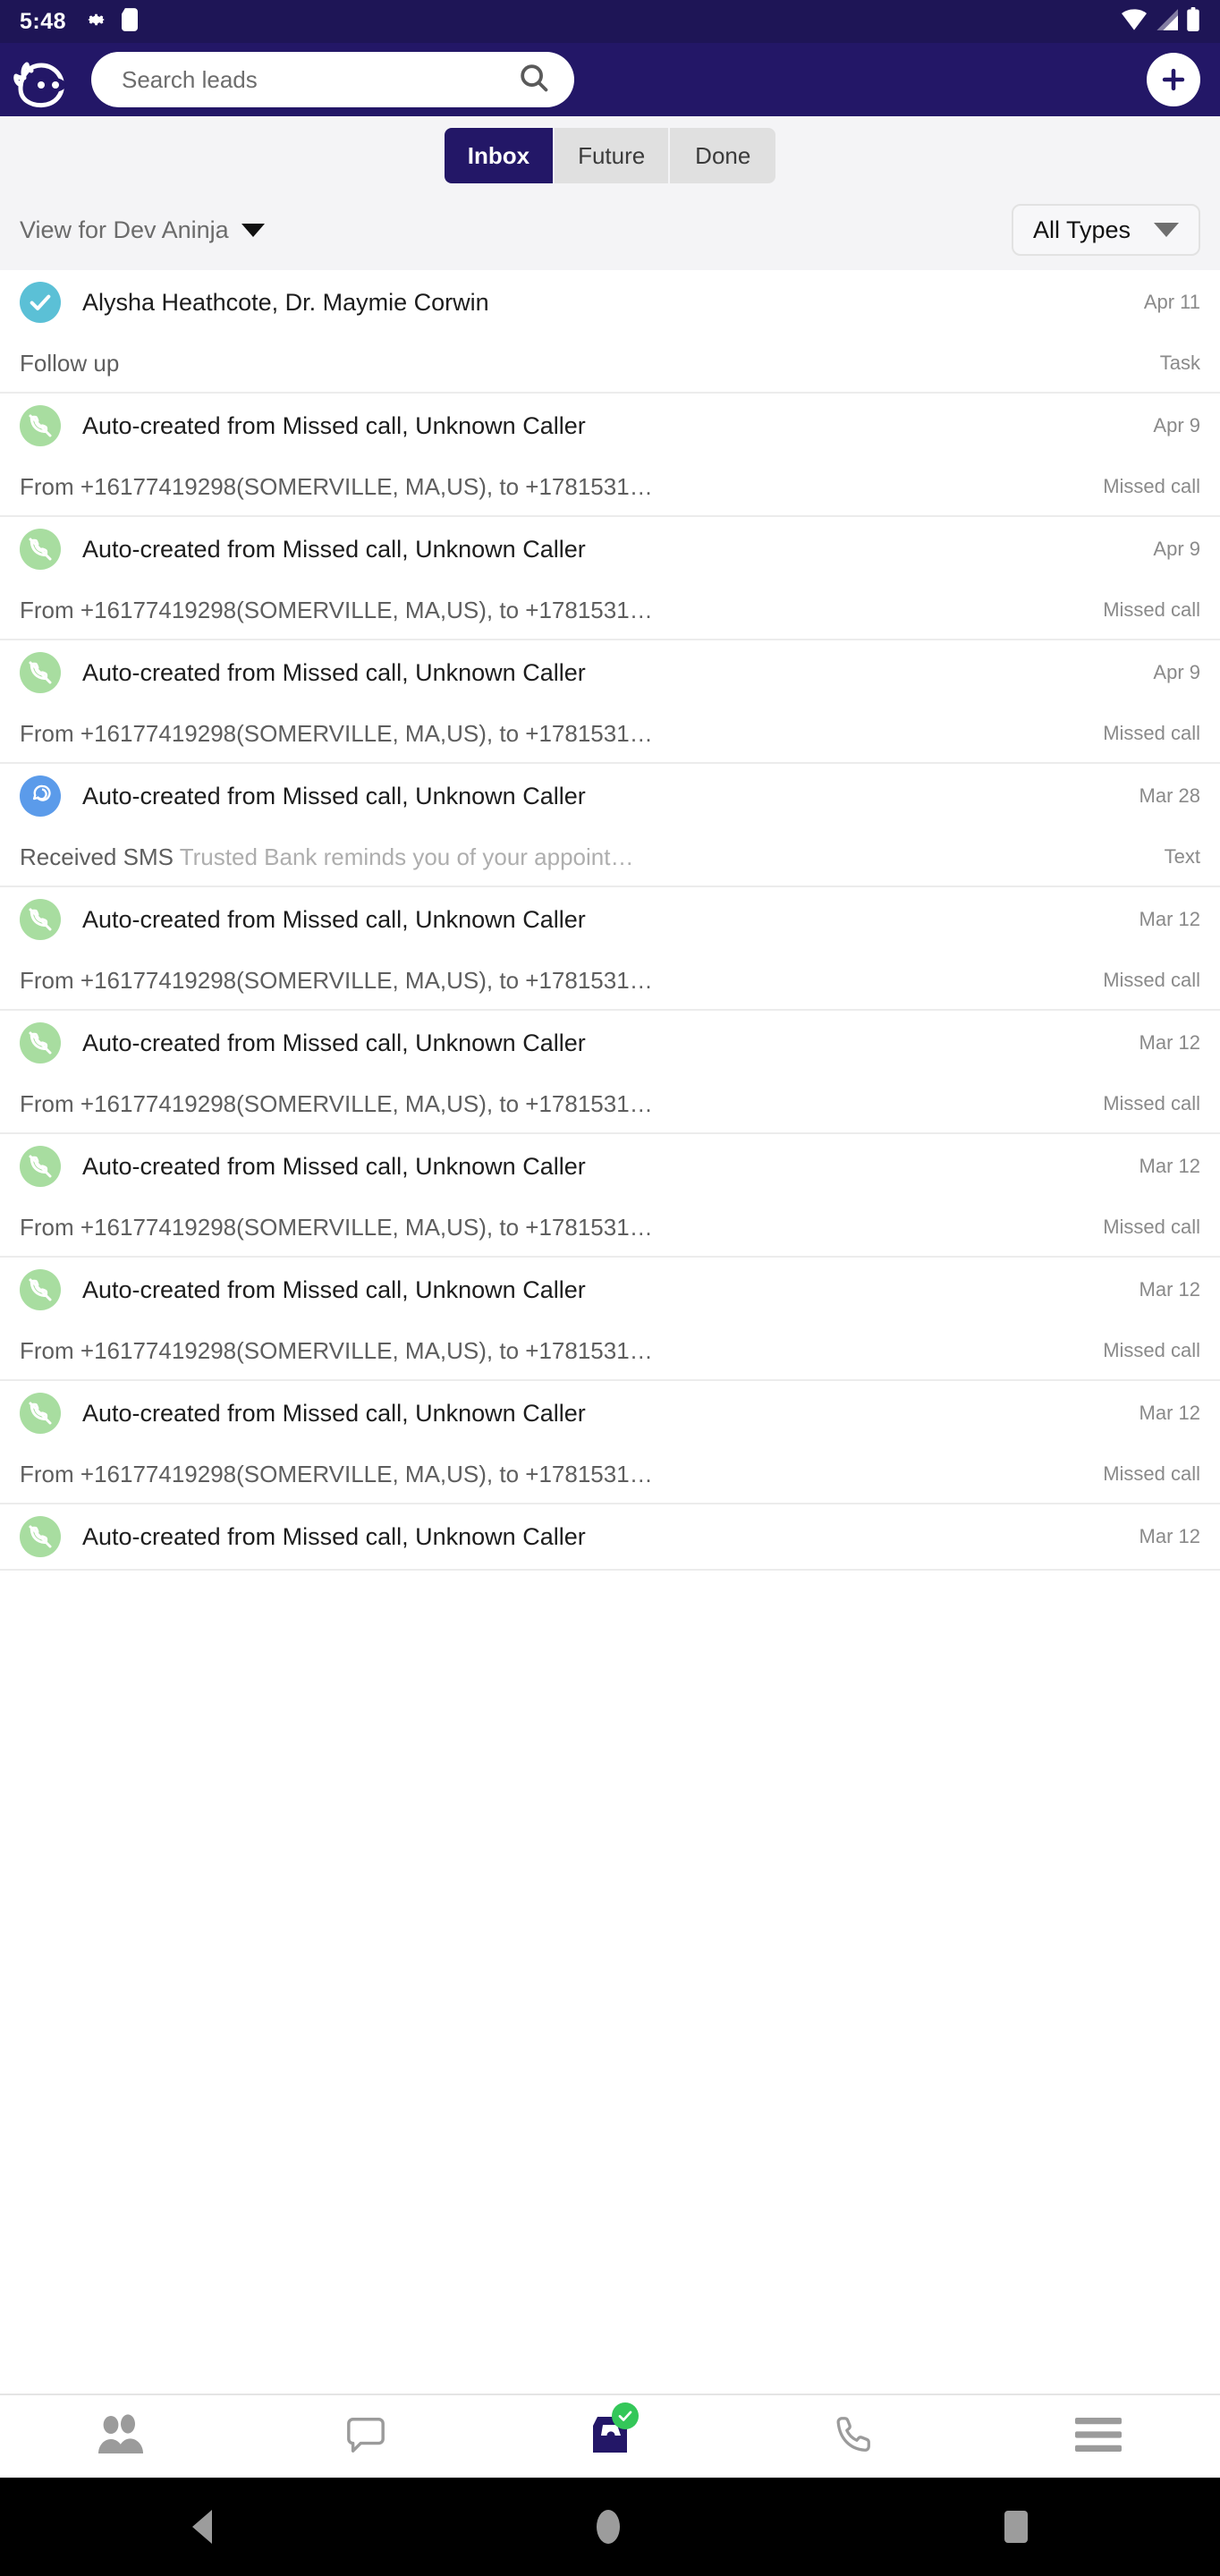  What do you see at coordinates (1161, 21) in the screenshot?
I see `status-bar-right-icons` at bounding box center [1161, 21].